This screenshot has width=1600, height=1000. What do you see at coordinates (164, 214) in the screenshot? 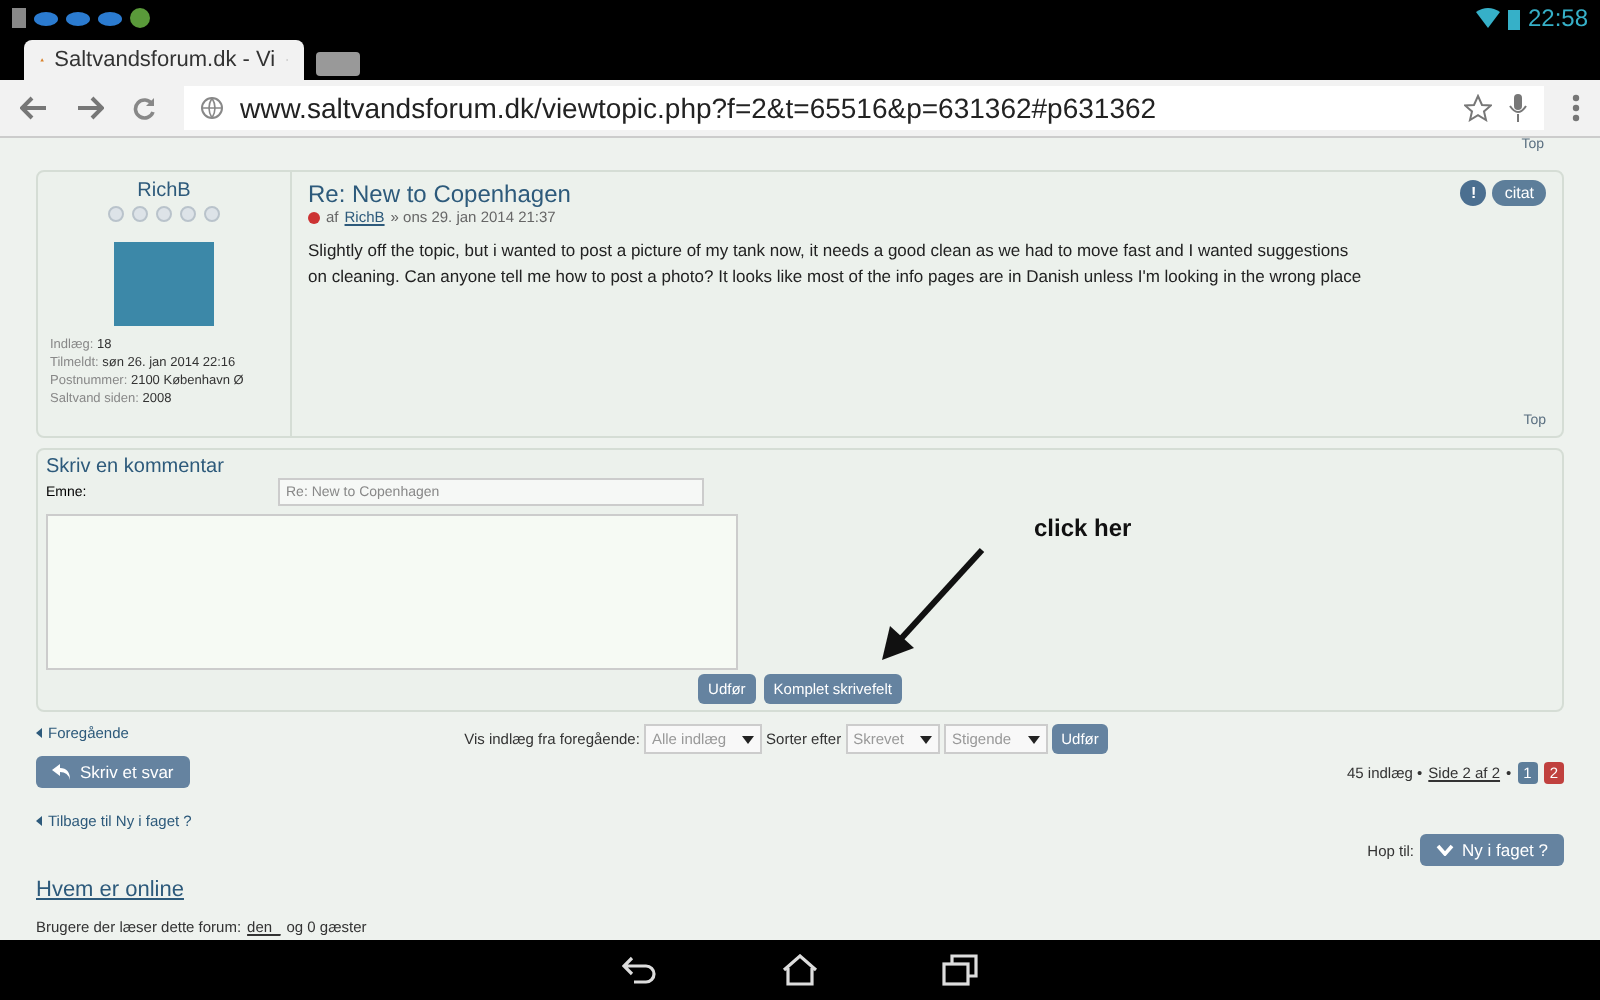
I see `rank-icon` at bounding box center [164, 214].